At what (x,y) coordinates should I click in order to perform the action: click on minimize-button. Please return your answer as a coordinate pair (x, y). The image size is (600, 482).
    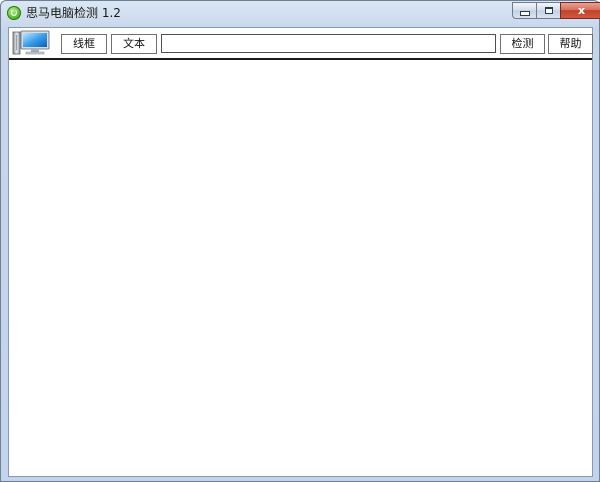
    Looking at the image, I should click on (524, 10).